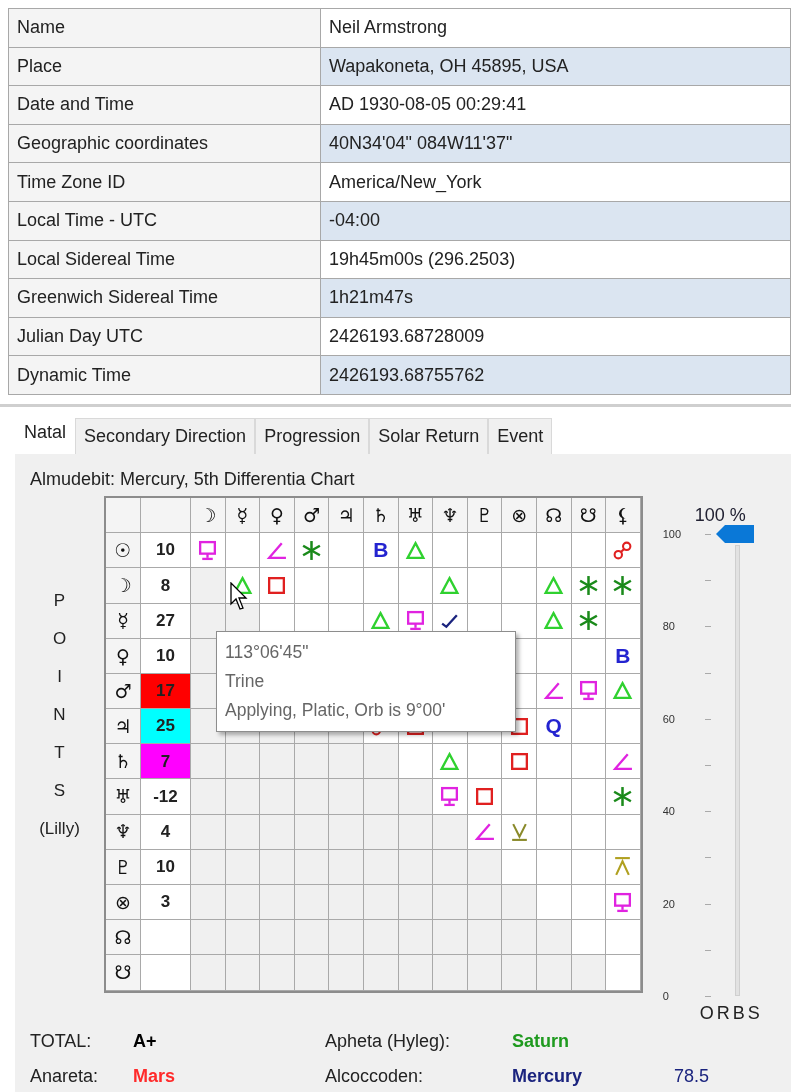  I want to click on side-label: P, so click(59, 600).